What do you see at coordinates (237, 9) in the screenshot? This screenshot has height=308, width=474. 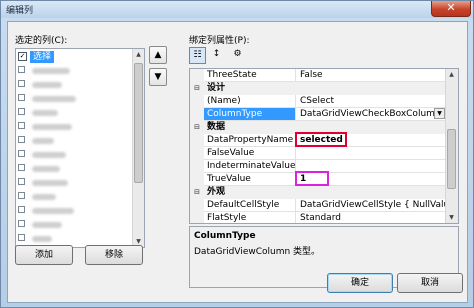 I see `title-bar: 编辑列 ✕` at bounding box center [237, 9].